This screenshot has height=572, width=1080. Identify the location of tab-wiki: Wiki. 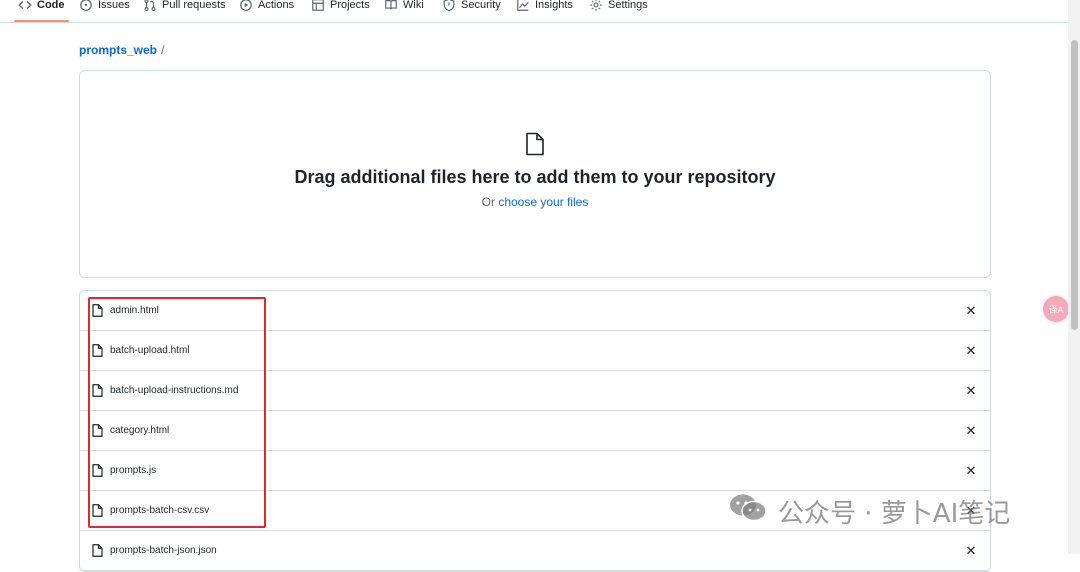
(404, 7).